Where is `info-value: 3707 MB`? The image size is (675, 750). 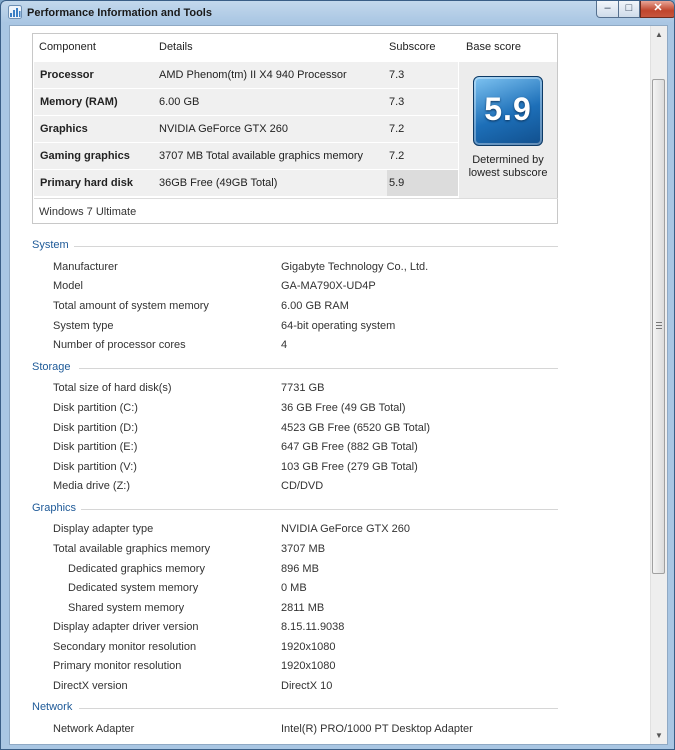 info-value: 3707 MB is located at coordinates (303, 549).